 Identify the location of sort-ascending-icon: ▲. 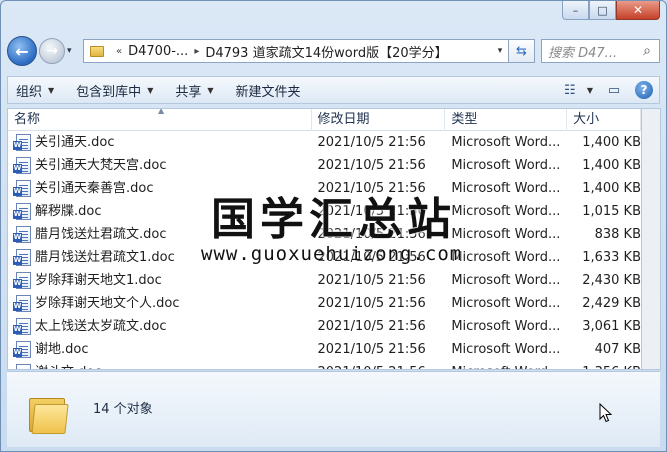
(161, 111).